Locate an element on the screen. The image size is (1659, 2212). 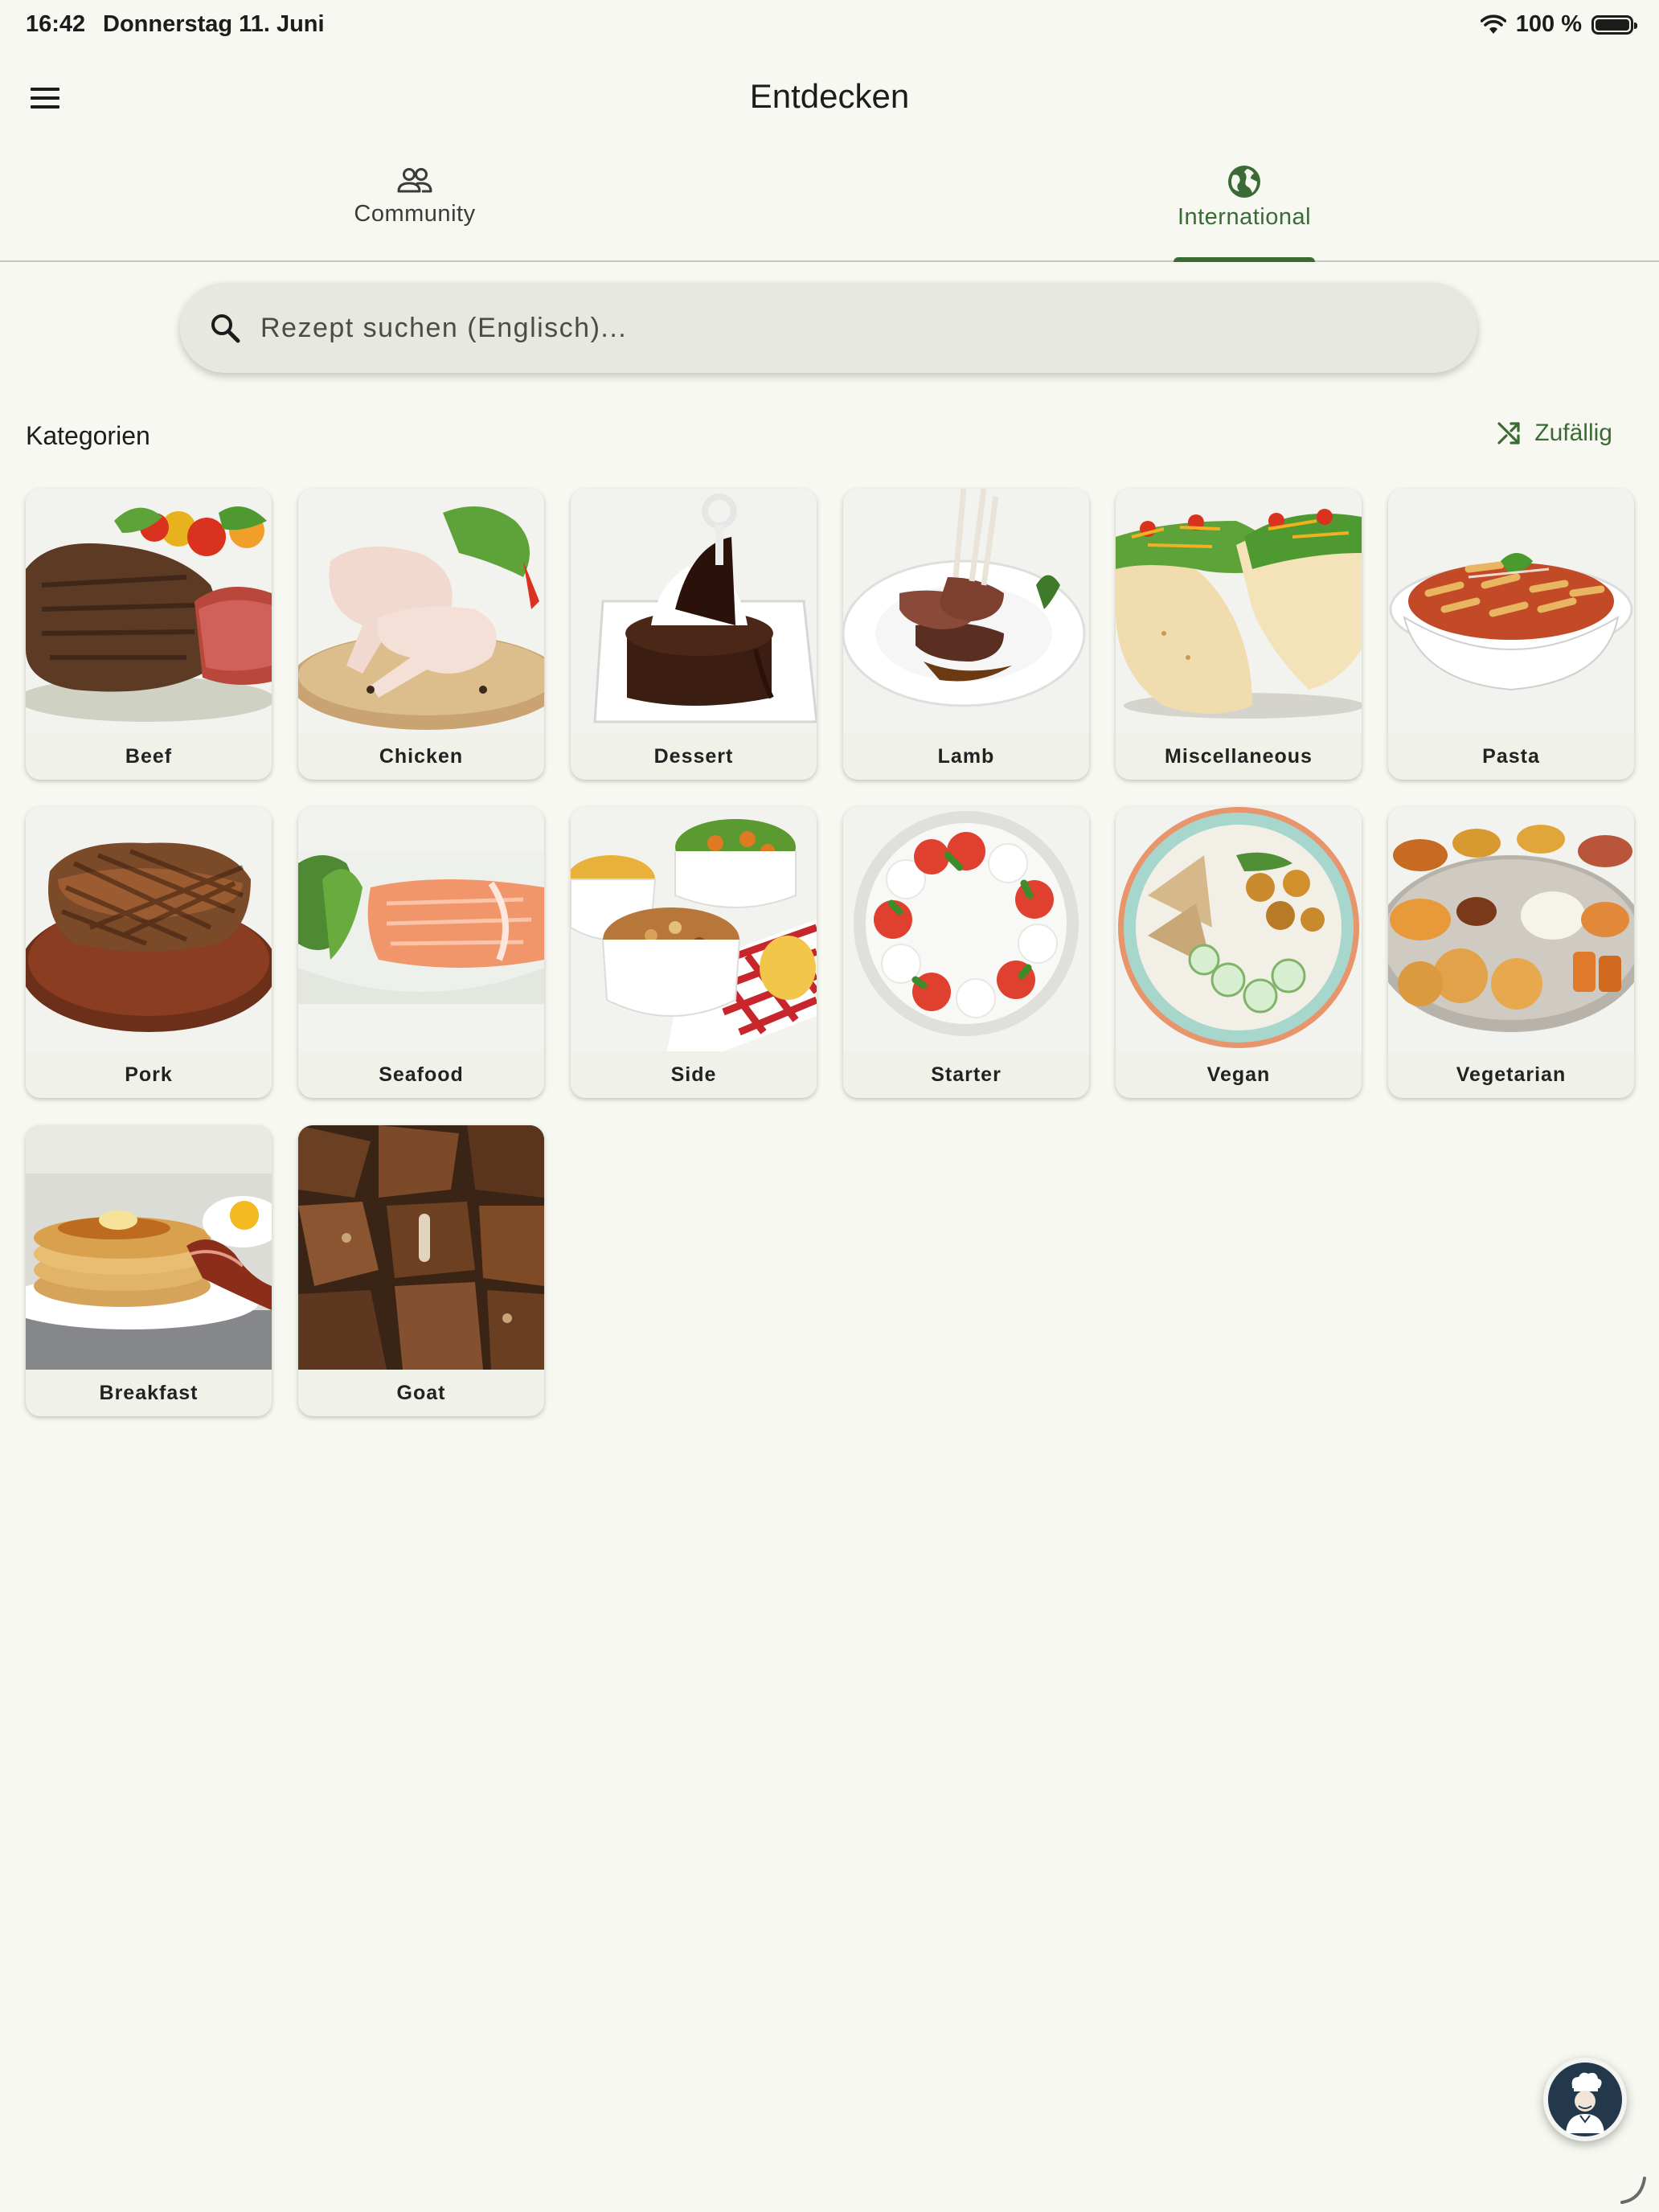
tab-community-label: Community is located at coordinates (415, 214).